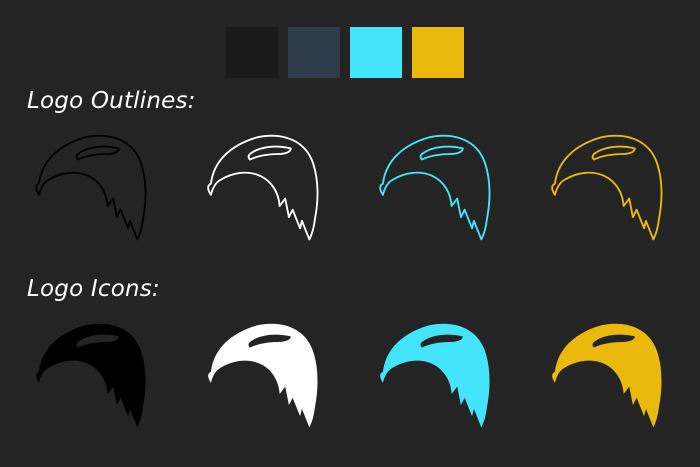 Image resolution: width=700 pixels, height=467 pixels. Describe the element at coordinates (346, 53) in the screenshot. I see `color-palette` at that location.